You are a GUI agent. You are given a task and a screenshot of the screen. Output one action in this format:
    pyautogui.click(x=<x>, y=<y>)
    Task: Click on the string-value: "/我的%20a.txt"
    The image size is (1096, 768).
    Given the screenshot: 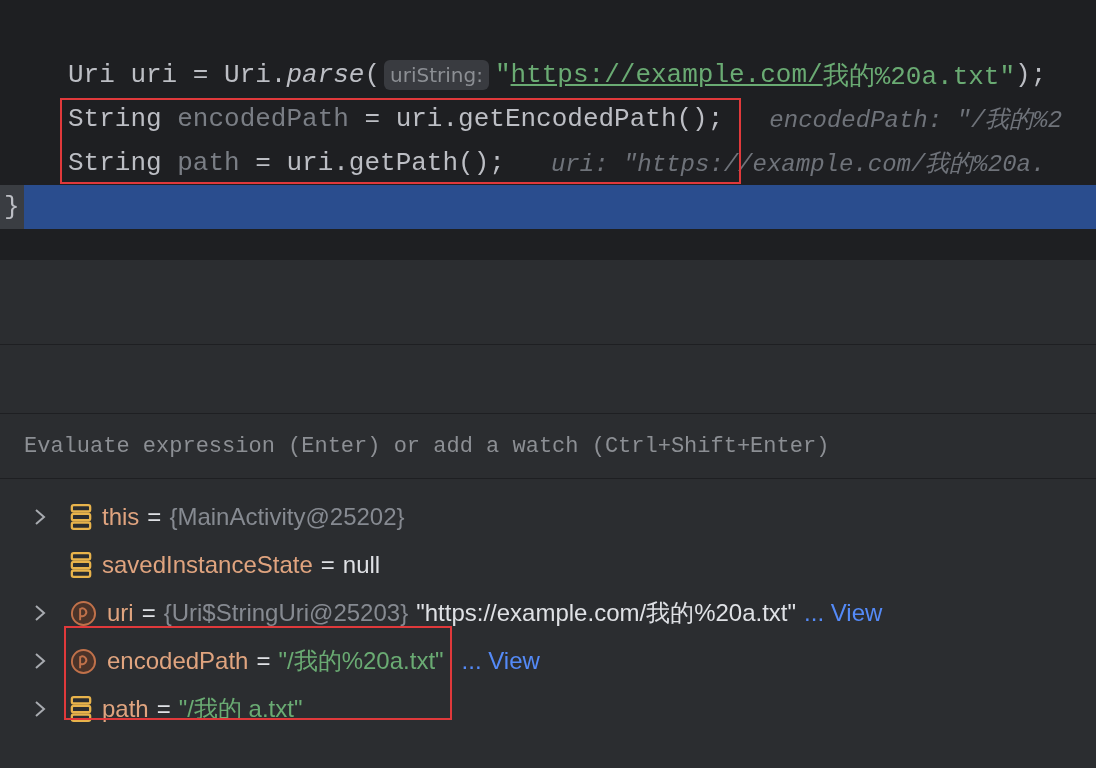 What is the action you would take?
    pyautogui.click(x=361, y=661)
    